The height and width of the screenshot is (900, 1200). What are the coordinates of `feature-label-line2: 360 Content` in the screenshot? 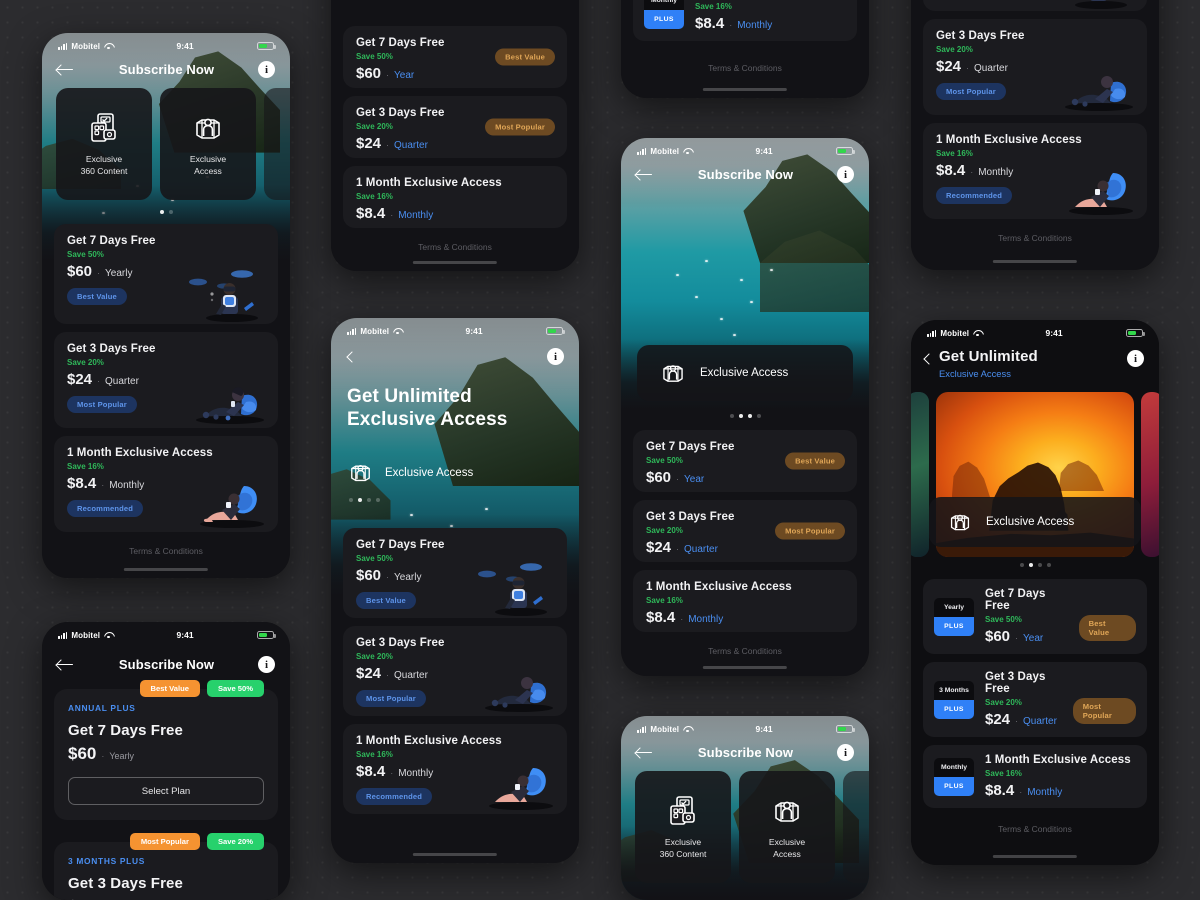 It's located at (683, 853).